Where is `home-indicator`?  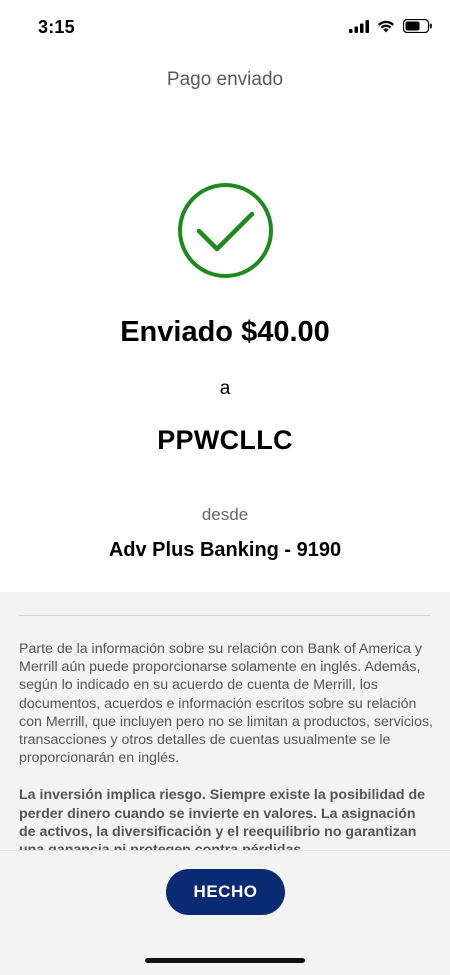 home-indicator is located at coordinates (225, 960).